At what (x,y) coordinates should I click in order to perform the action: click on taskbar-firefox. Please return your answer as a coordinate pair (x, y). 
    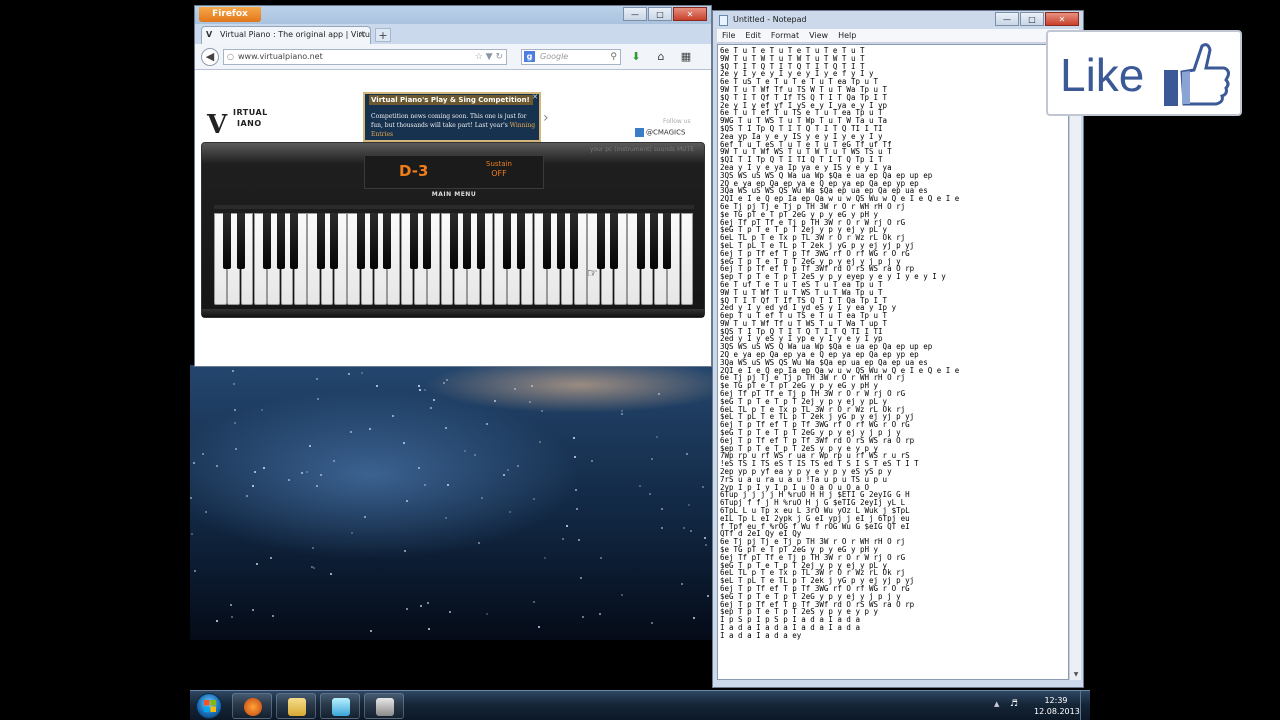
    Looking at the image, I should click on (252, 706).